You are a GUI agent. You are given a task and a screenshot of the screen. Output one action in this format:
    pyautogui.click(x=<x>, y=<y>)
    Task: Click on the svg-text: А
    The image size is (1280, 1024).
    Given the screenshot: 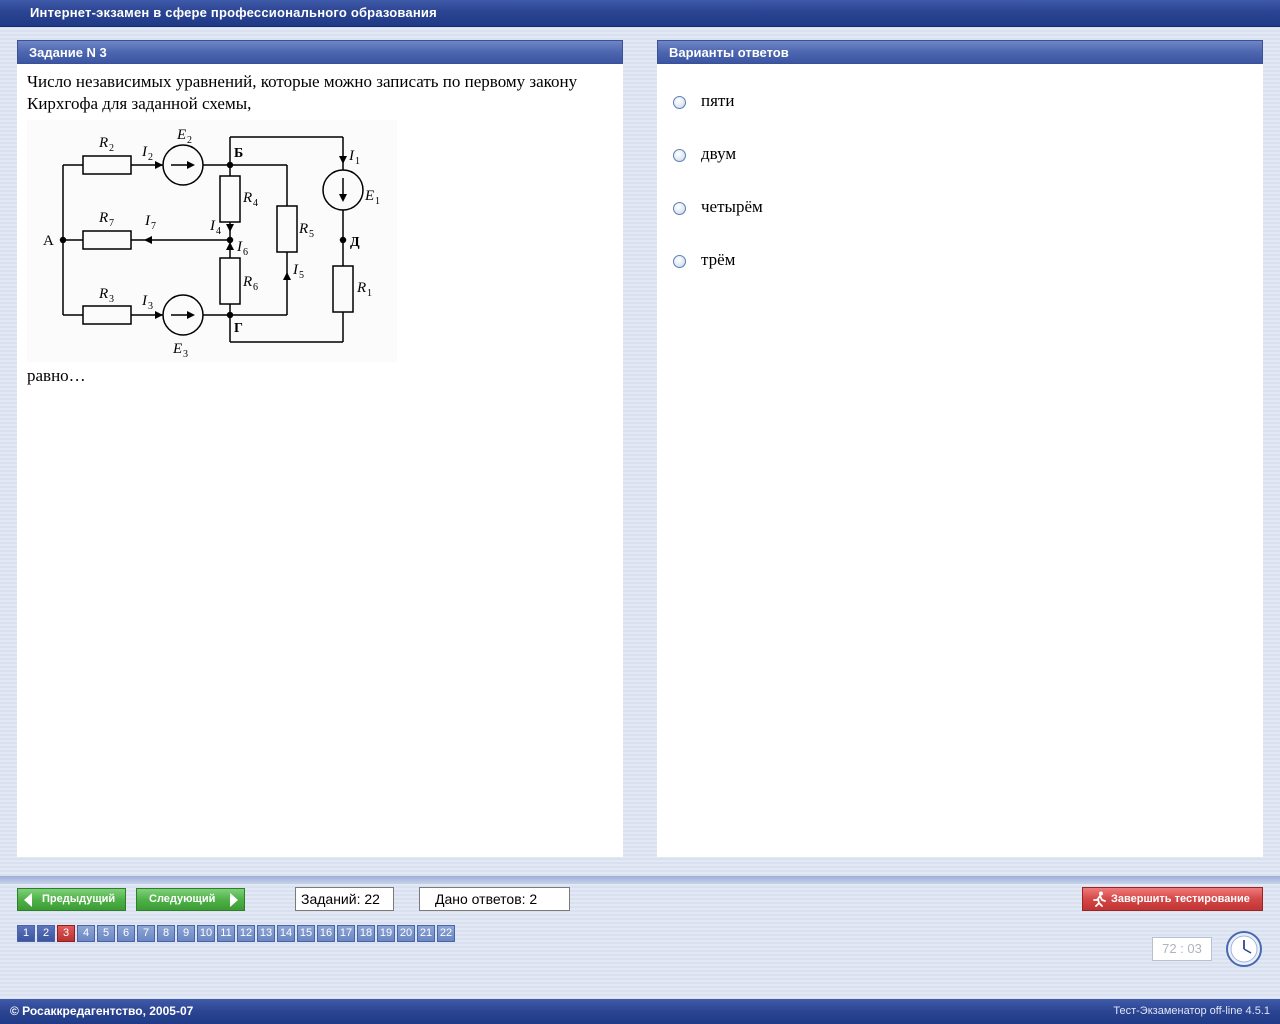 What is the action you would take?
    pyautogui.click(x=48, y=241)
    